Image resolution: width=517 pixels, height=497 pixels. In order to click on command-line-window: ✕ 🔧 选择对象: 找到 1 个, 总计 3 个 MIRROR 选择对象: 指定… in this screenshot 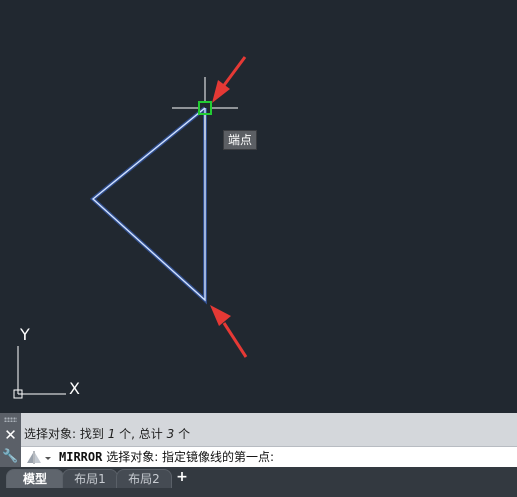, I will do `click(258, 440)`.